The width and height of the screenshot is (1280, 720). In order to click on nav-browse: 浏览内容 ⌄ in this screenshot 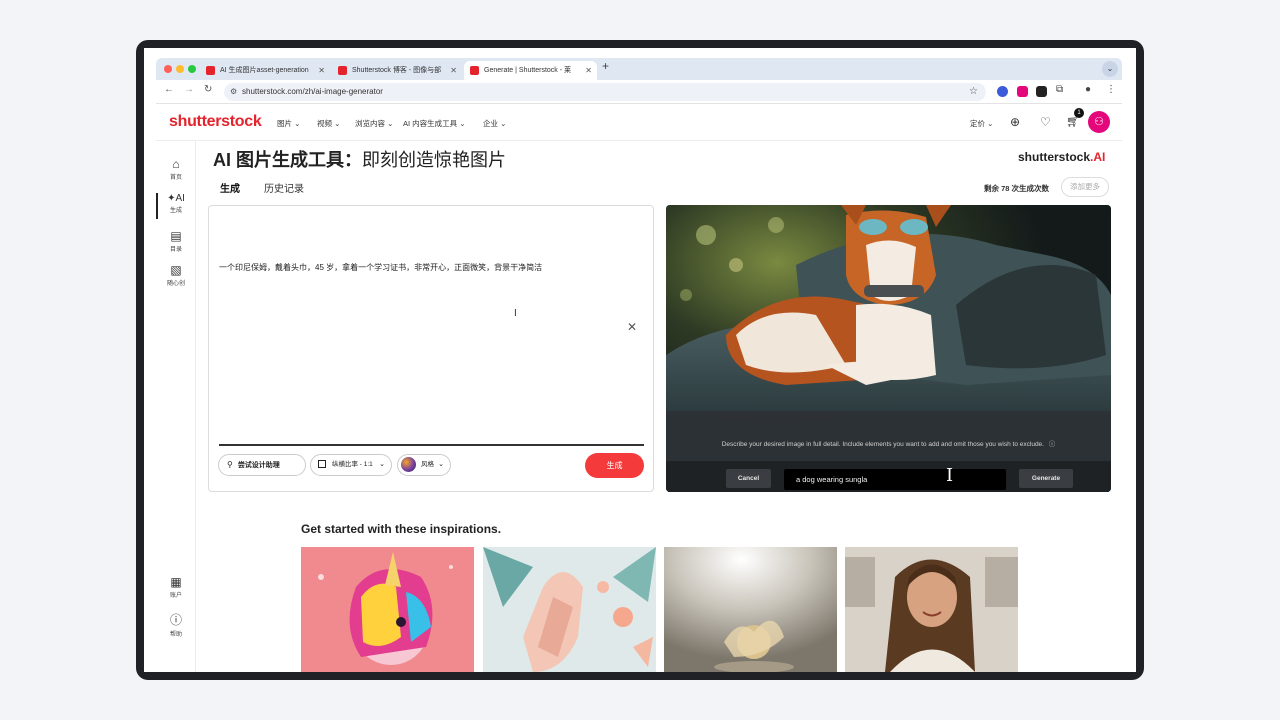, I will do `click(374, 123)`.